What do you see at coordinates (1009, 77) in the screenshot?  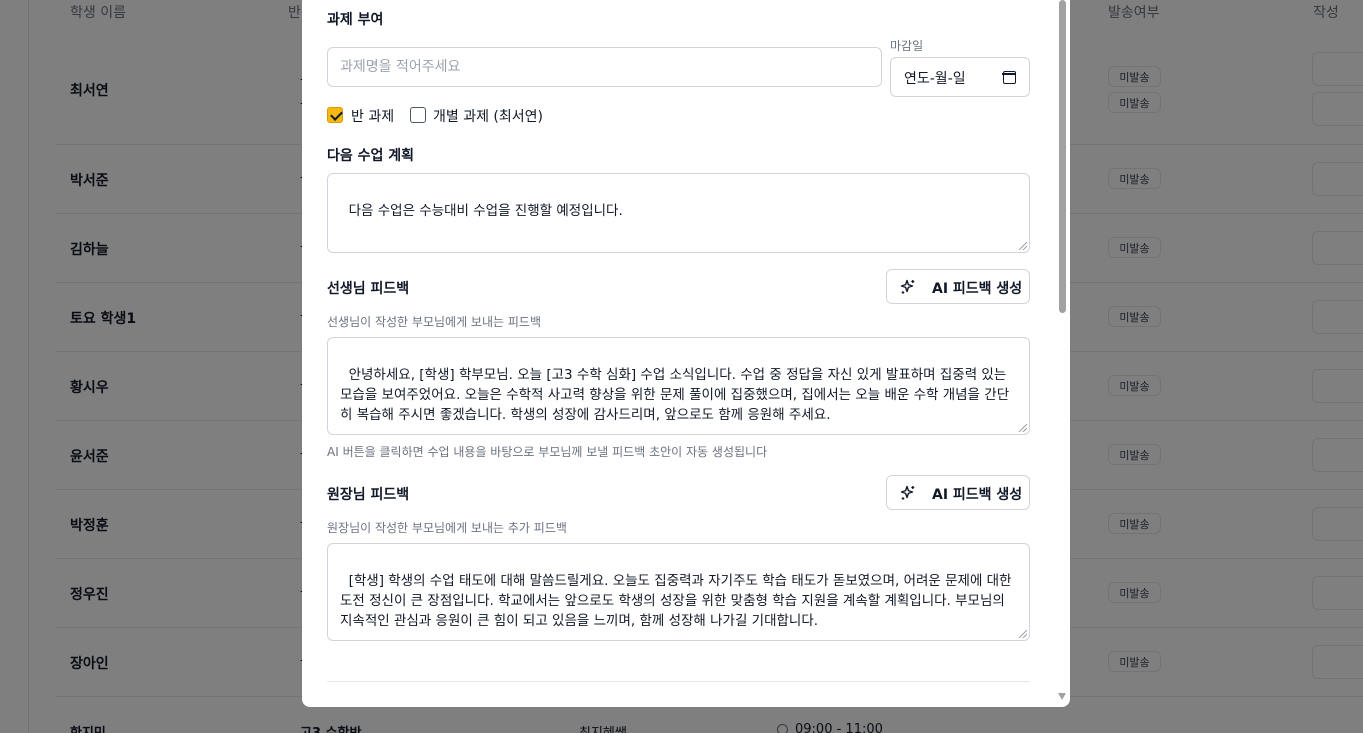 I see `calendar-icon` at bounding box center [1009, 77].